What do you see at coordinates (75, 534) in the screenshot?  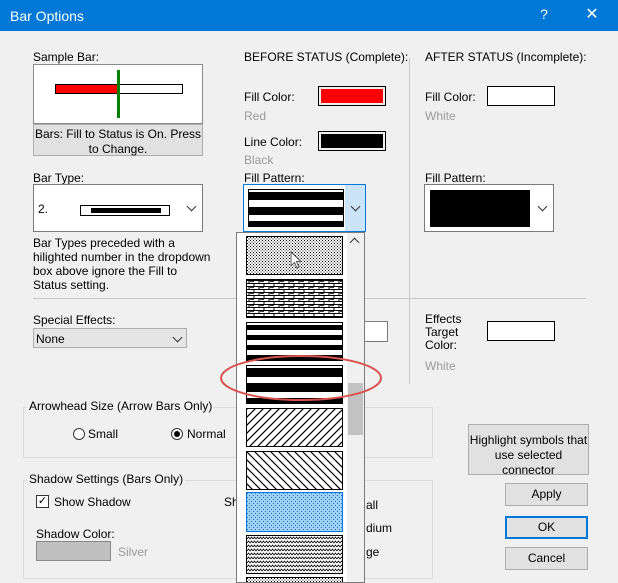 I see `shadow-color-label: Shadow Color:` at bounding box center [75, 534].